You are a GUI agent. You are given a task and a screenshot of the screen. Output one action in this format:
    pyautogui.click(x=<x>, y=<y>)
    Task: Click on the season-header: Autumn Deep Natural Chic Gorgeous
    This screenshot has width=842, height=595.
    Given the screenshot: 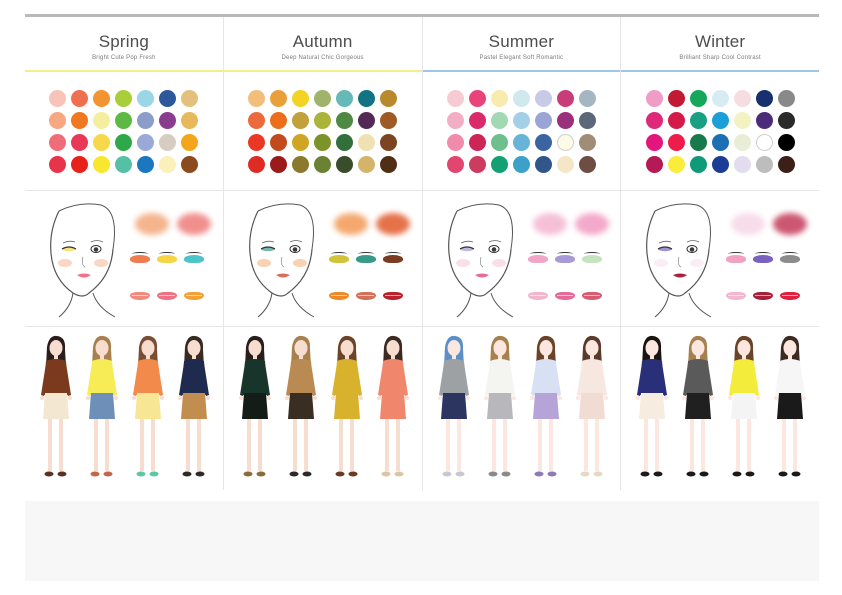 What is the action you would take?
    pyautogui.click(x=322, y=44)
    